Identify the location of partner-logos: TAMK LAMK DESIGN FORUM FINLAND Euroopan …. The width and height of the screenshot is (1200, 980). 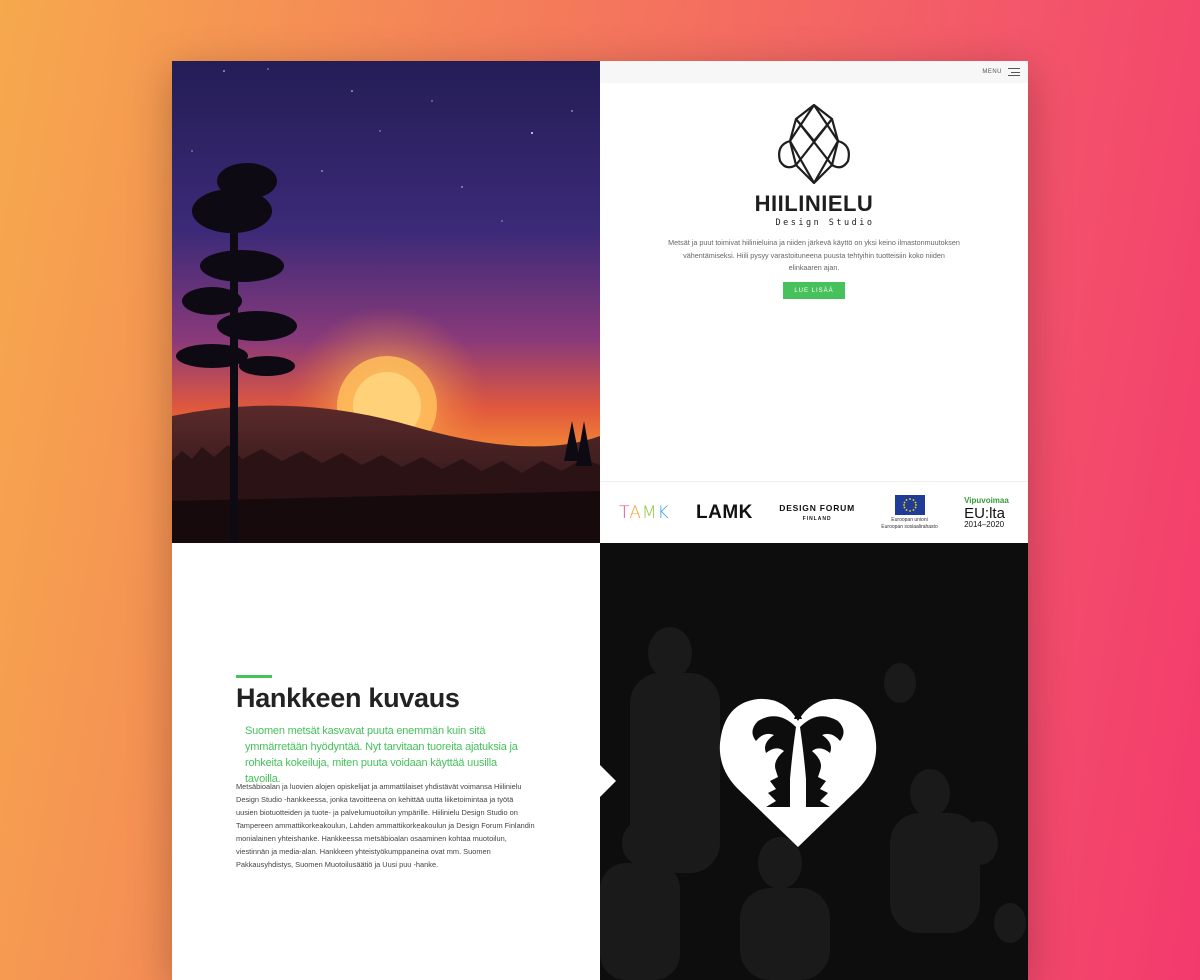
(814, 512).